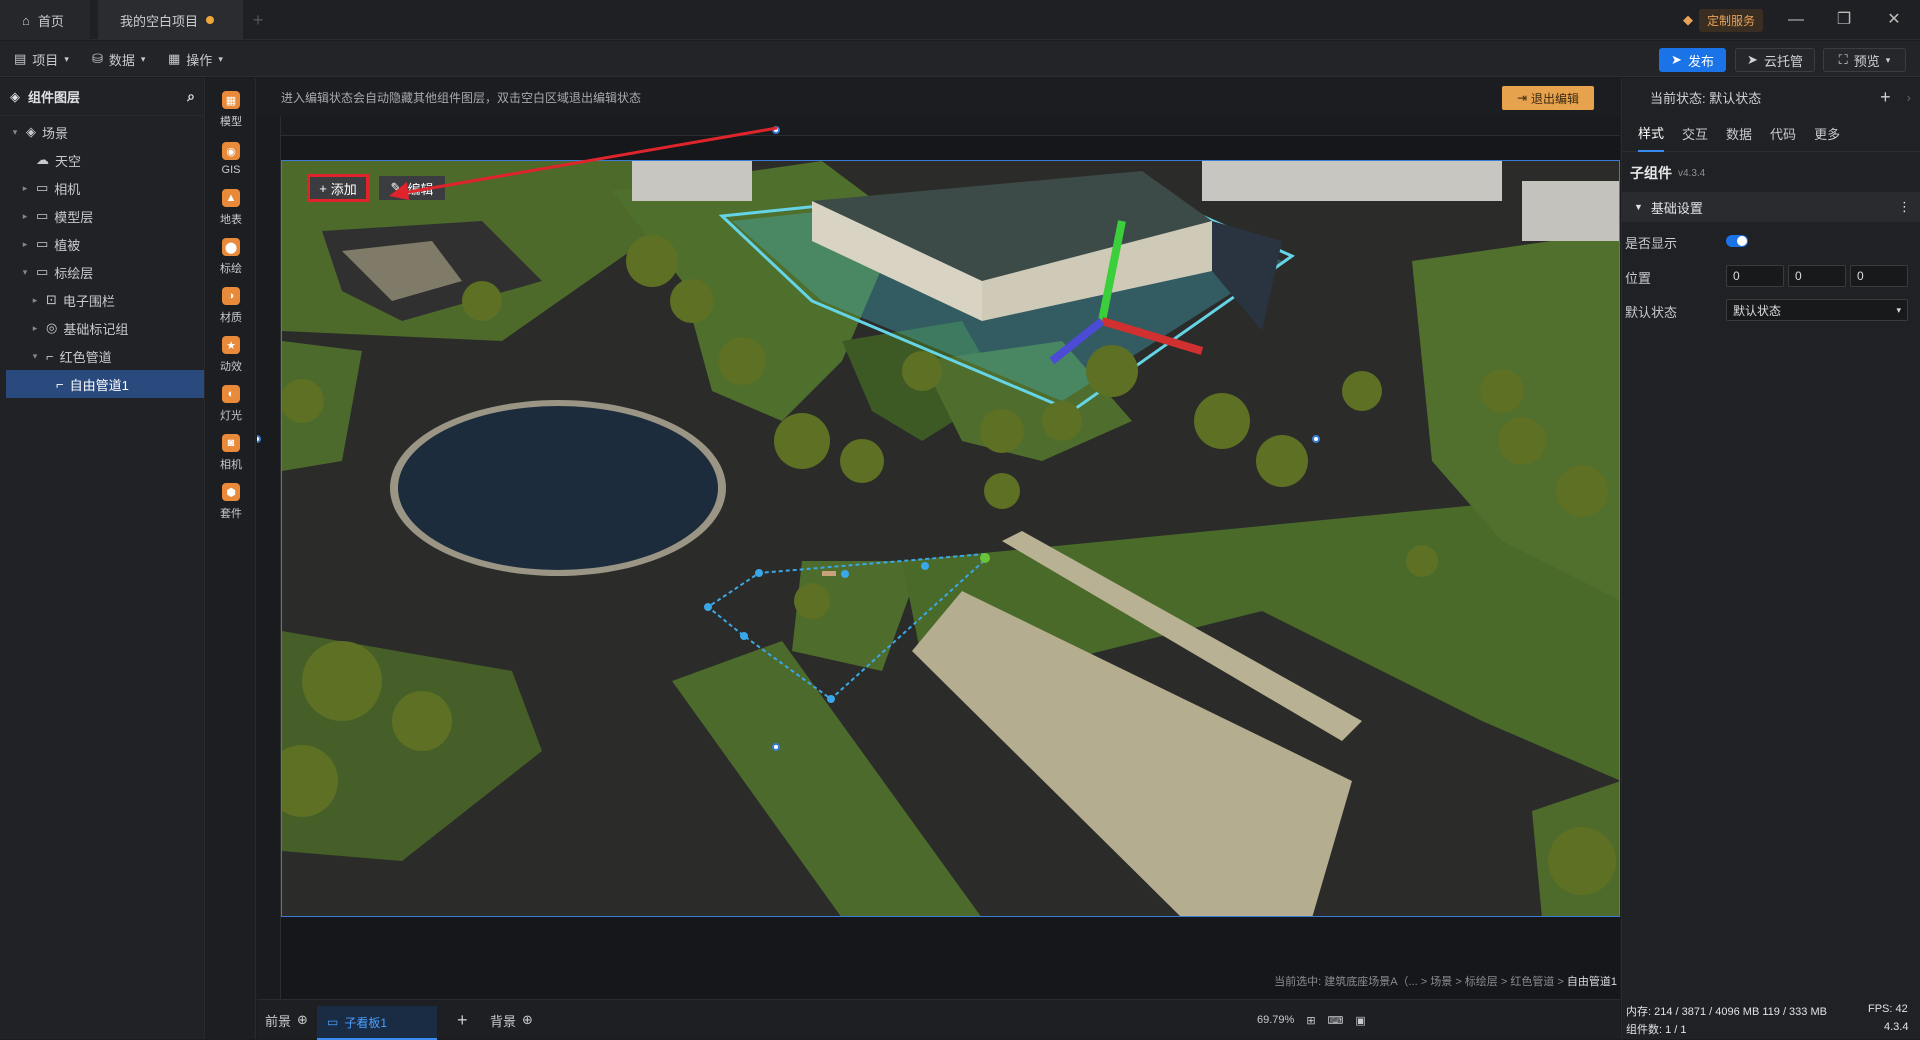 The height and width of the screenshot is (1040, 1920). I want to click on layer-item: ▾ ◈ 场景, so click(102, 132).